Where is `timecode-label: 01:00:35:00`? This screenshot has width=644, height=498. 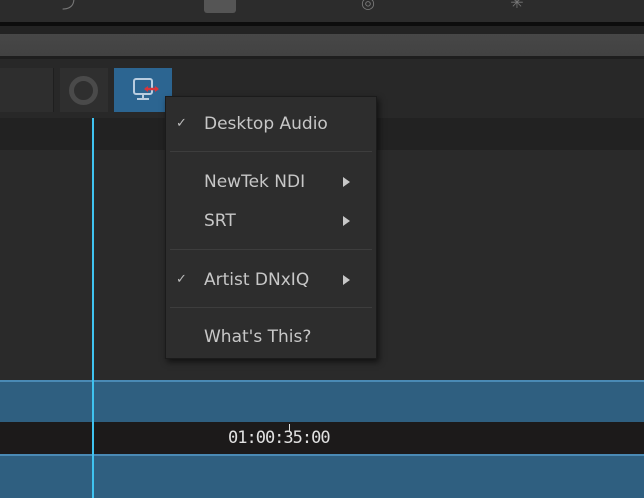
timecode-label: 01:00:35:00 is located at coordinates (279, 438).